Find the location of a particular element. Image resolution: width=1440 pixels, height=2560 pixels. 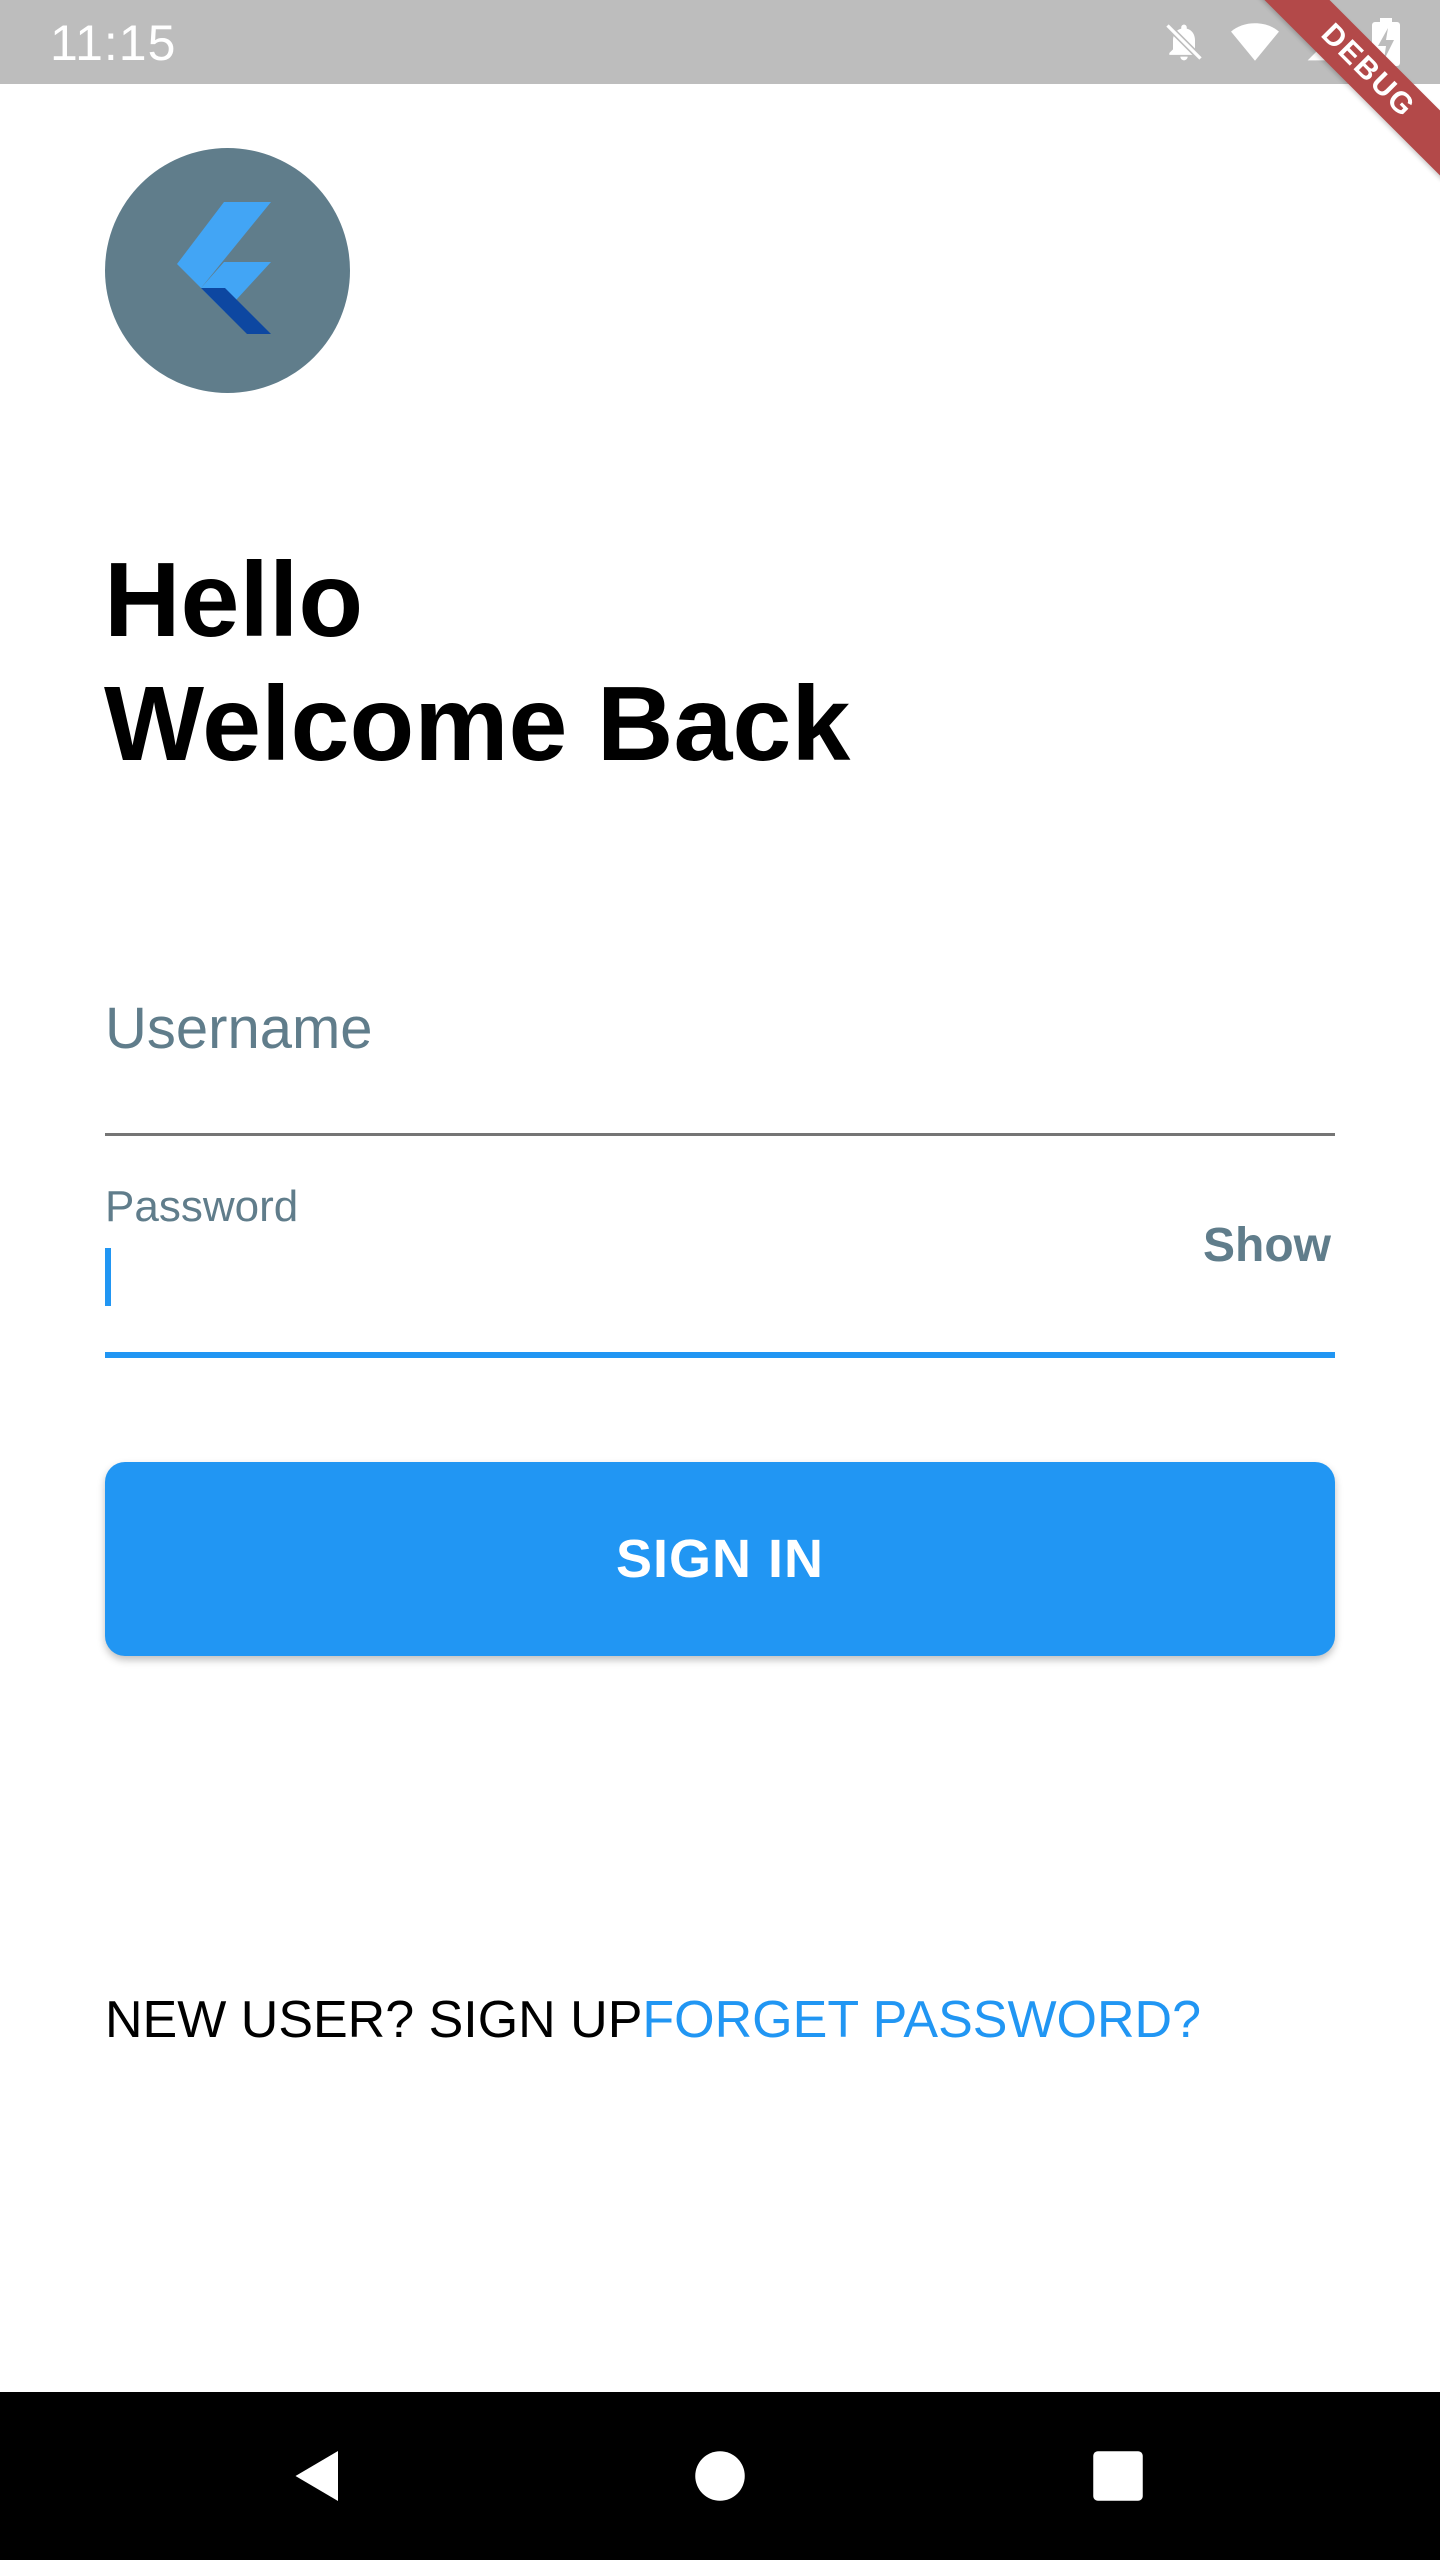

headline-line-1: Hello is located at coordinates (234, 600).